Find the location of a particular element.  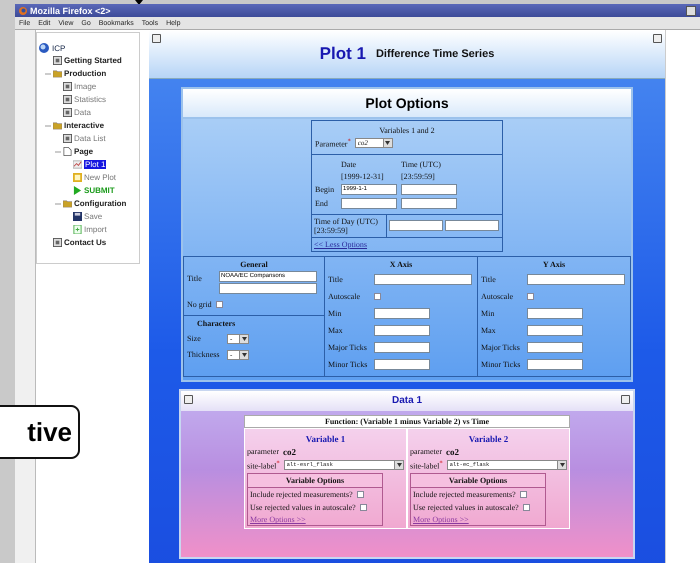

field-label: Size is located at coordinates (194, 339).